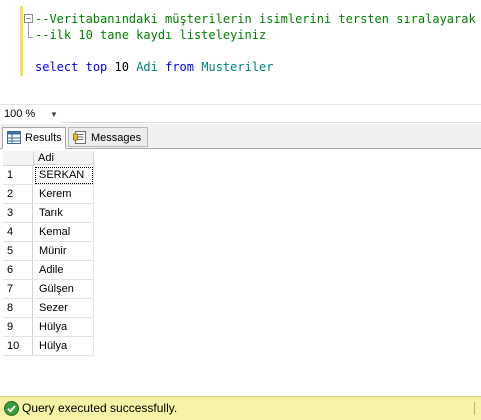  Describe the element at coordinates (116, 138) in the screenshot. I see `tab-messages-label: Messages` at that location.